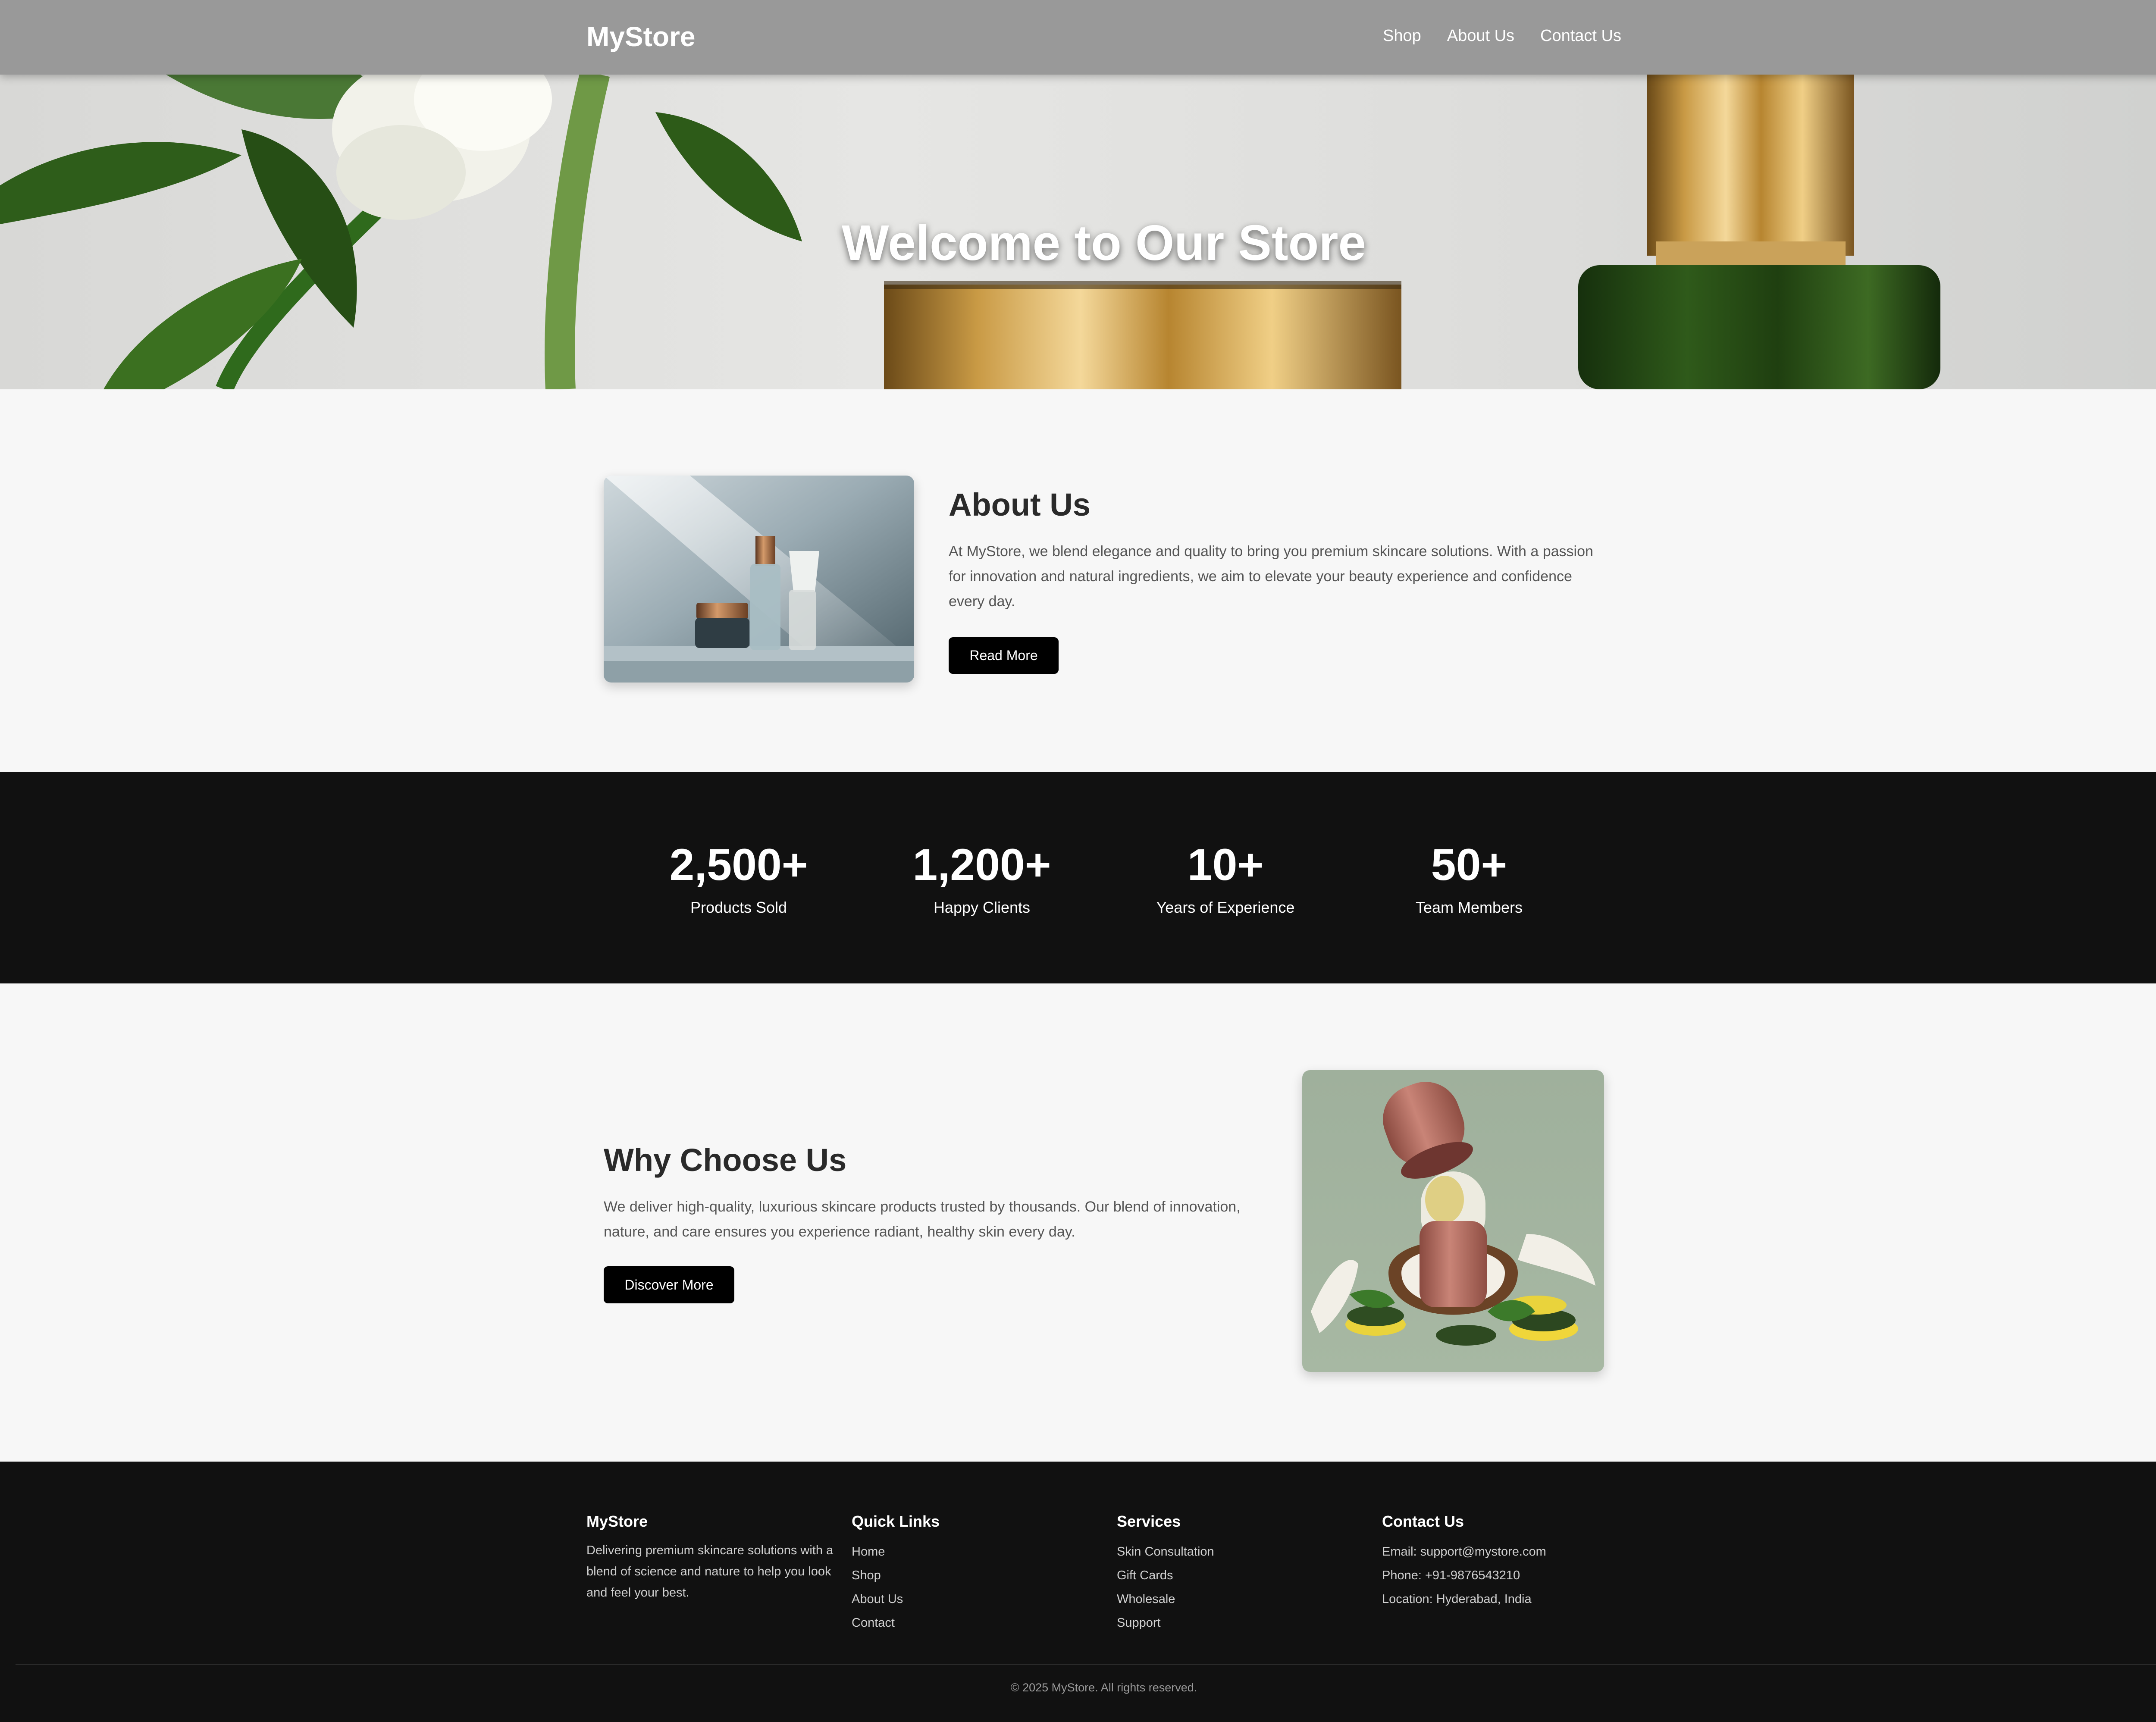 The height and width of the screenshot is (1722, 2156). What do you see at coordinates (1225, 865) in the screenshot?
I see `stat-value: 10+` at bounding box center [1225, 865].